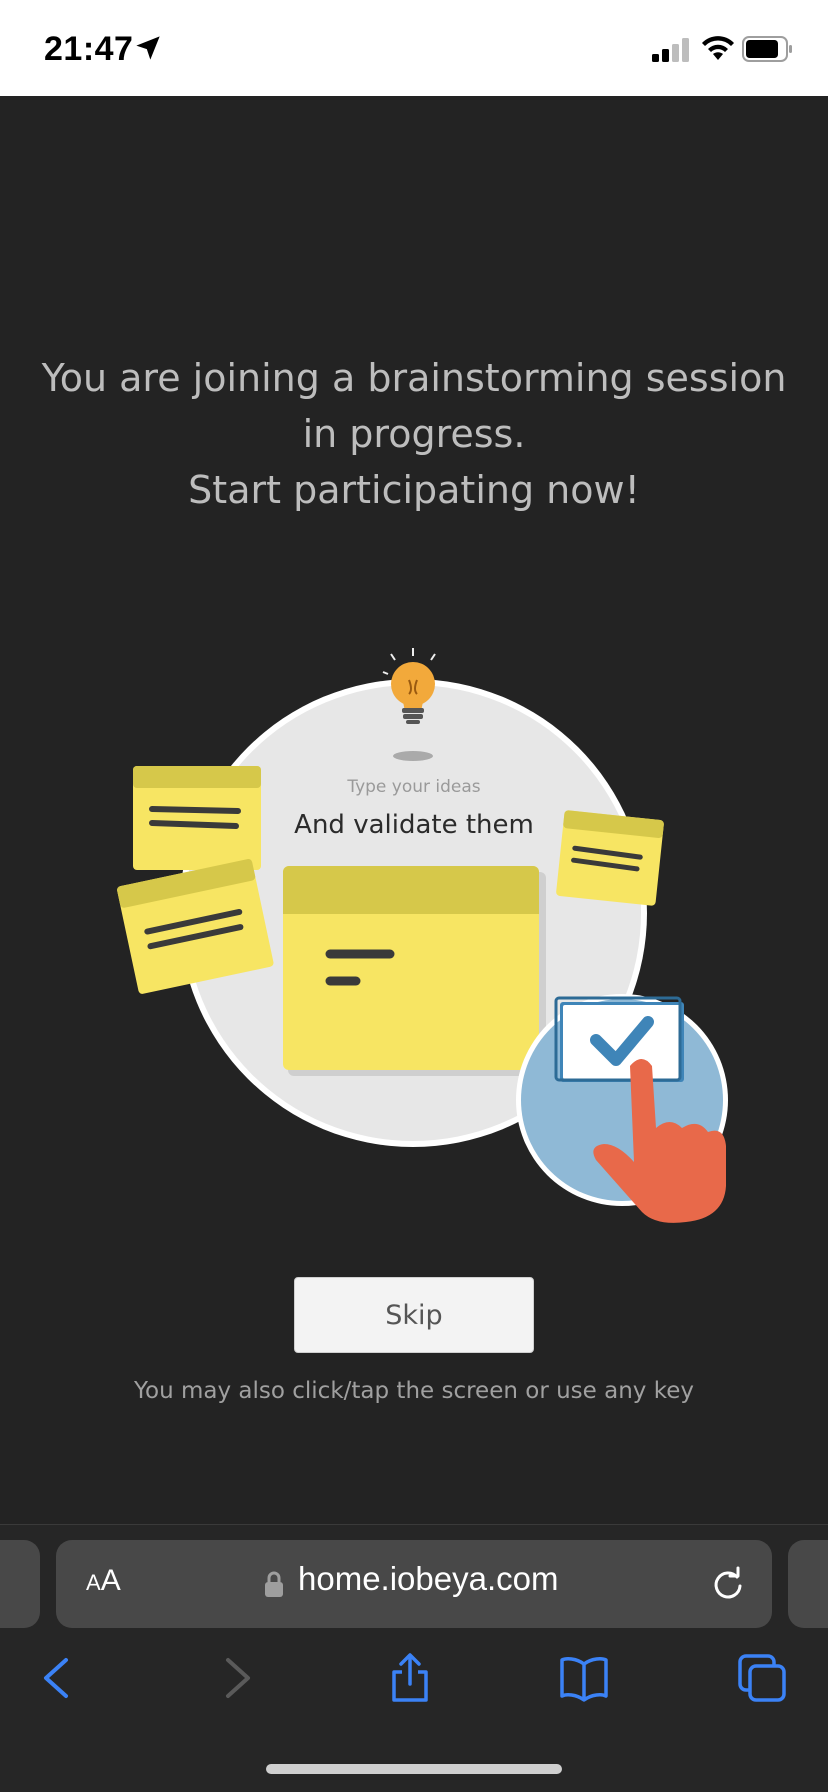  What do you see at coordinates (414, 825) in the screenshot?
I see `illustration-caption-main: And validate them` at bounding box center [414, 825].